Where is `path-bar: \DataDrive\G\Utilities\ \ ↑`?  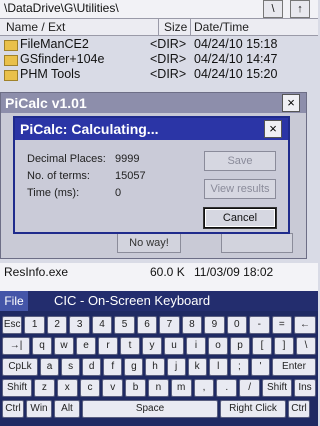 path-bar: \DataDrive\G\Utilities\ \ ↑ is located at coordinates (159, 9).